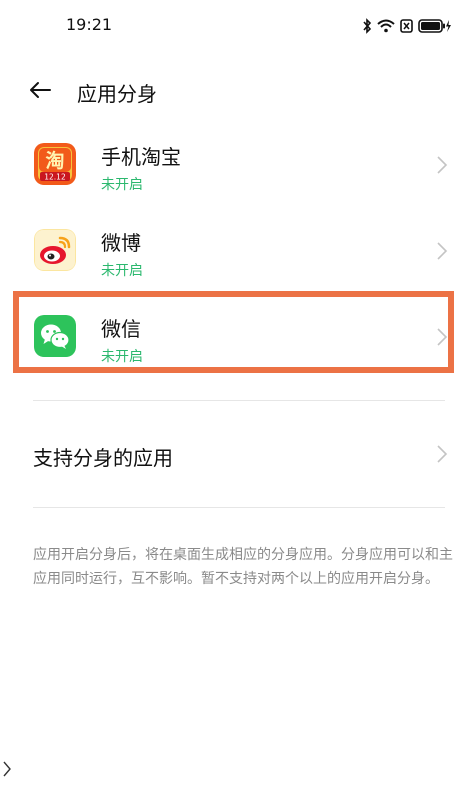 This screenshot has width=470, height=790. What do you see at coordinates (235, 26) in the screenshot?
I see `status-bar: 19:21` at bounding box center [235, 26].